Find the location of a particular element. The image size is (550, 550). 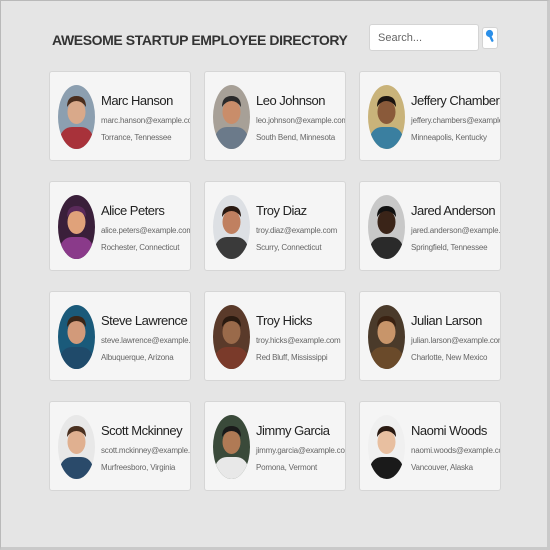

employee-location: Rochester, Connecticut is located at coordinates (140, 247).